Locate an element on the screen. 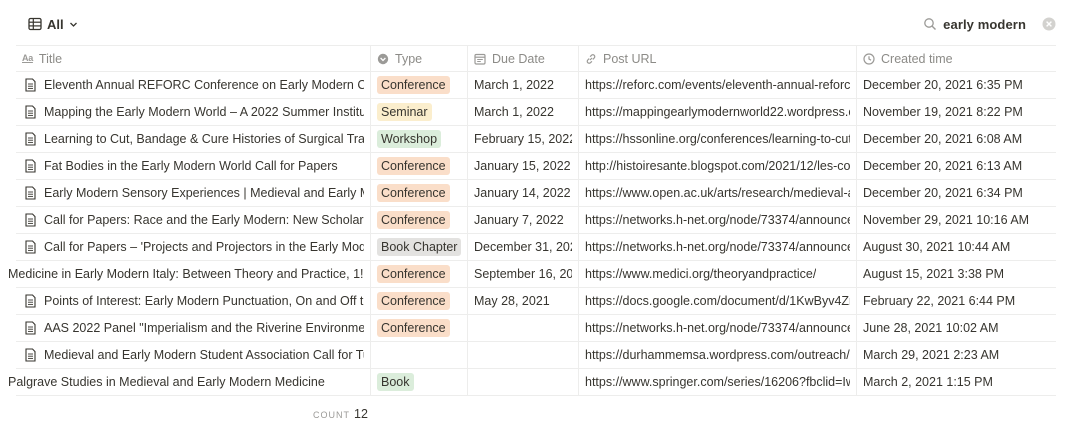 Image resolution: width=1080 pixels, height=432 pixels. view-selector: All is located at coordinates (53, 24).